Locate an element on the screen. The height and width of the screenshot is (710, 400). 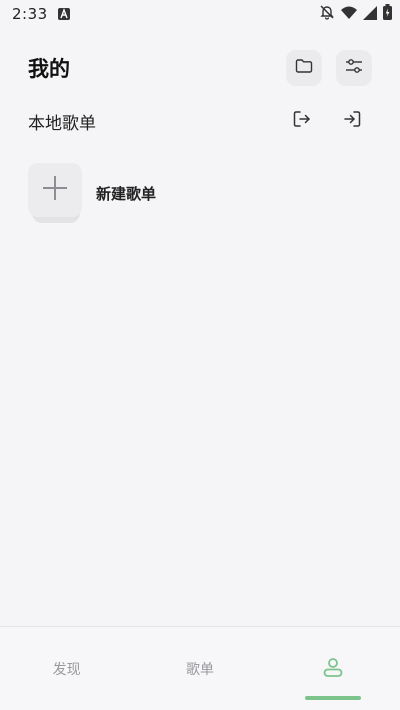
new-playlist-cover is located at coordinates (55, 193).